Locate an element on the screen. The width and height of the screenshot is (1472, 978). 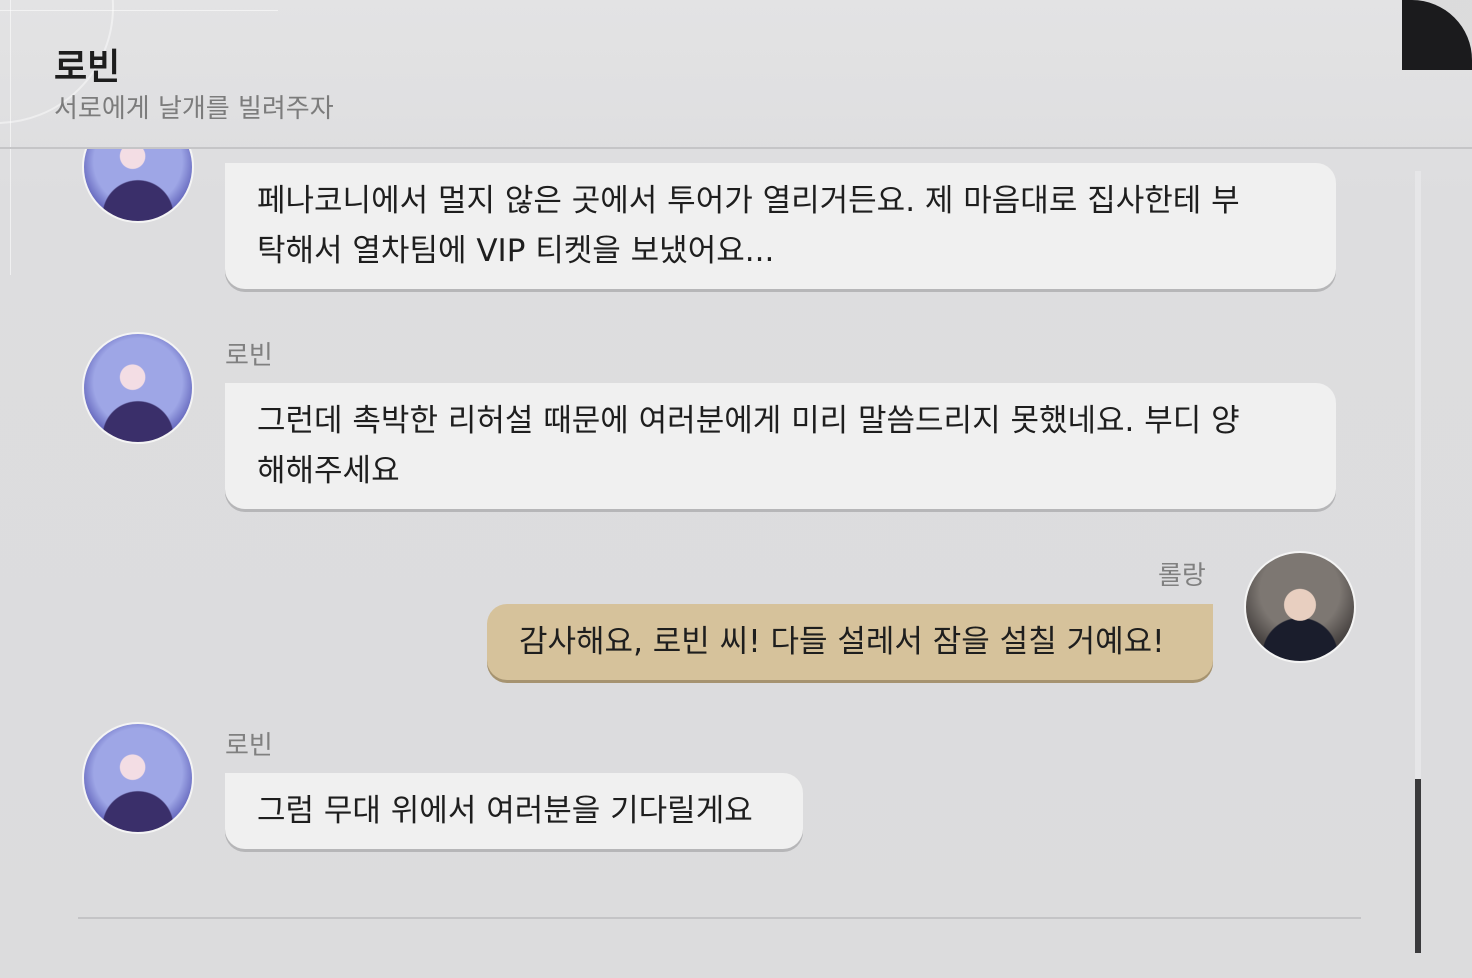
rolang-avatar is located at coordinates (1300, 607).